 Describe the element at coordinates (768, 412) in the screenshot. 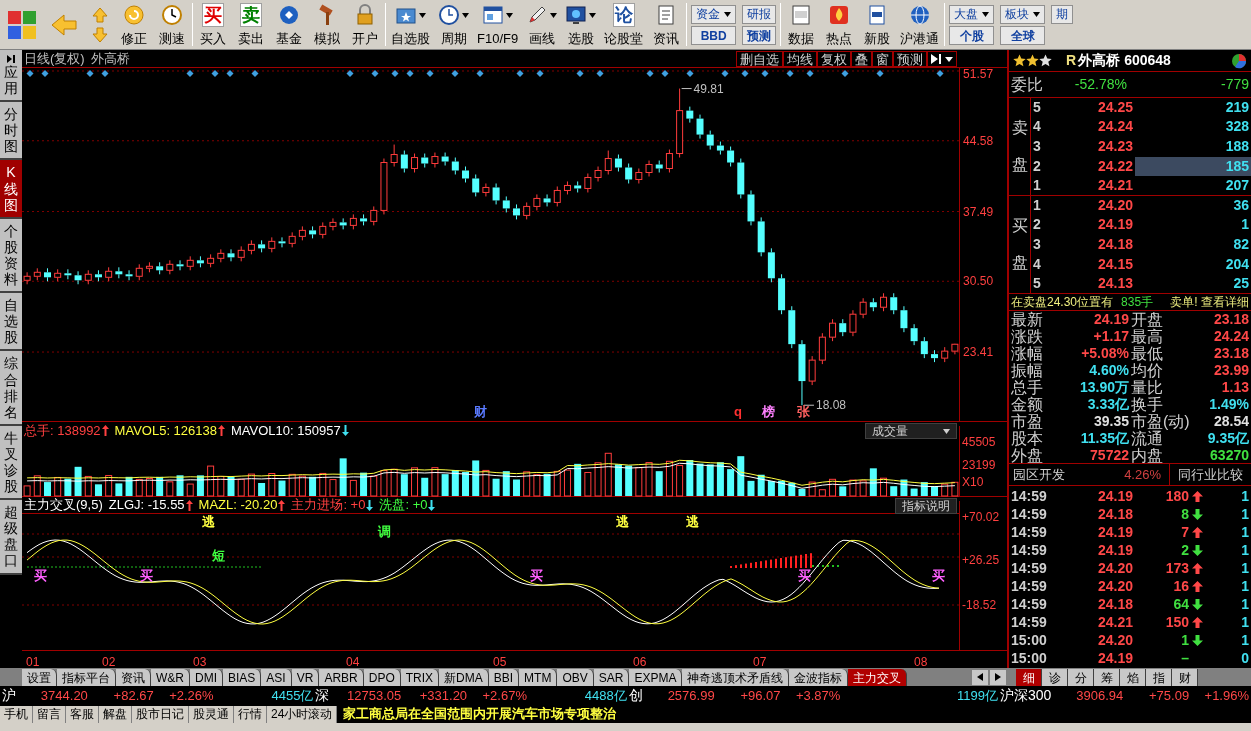

I see `event-marker: 榜` at that location.